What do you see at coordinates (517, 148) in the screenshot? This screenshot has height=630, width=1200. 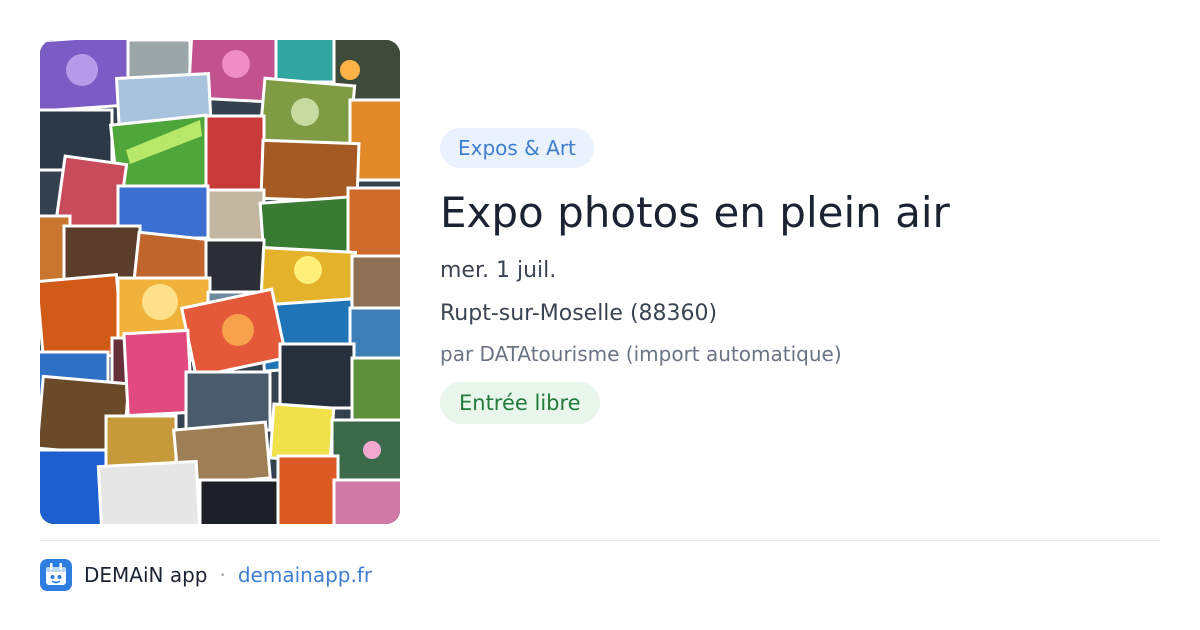 I see `category-badge: Expos & Art` at bounding box center [517, 148].